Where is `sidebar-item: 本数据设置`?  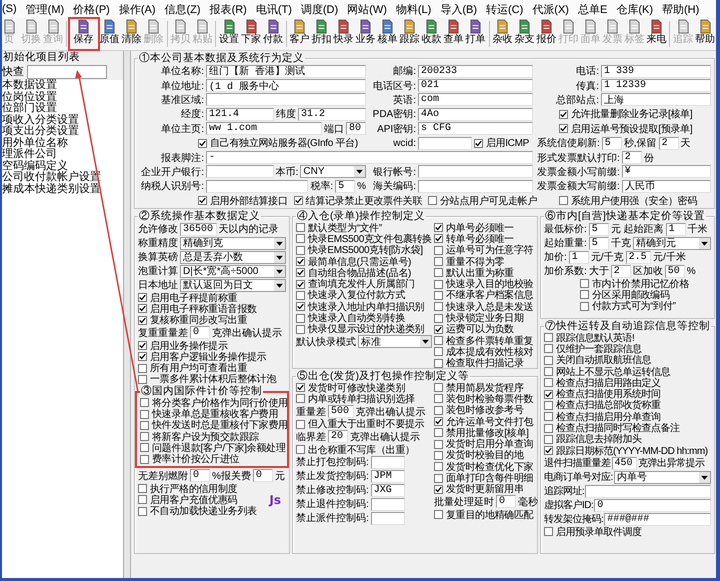 sidebar-item: 本数据设置 is located at coordinates (62, 86).